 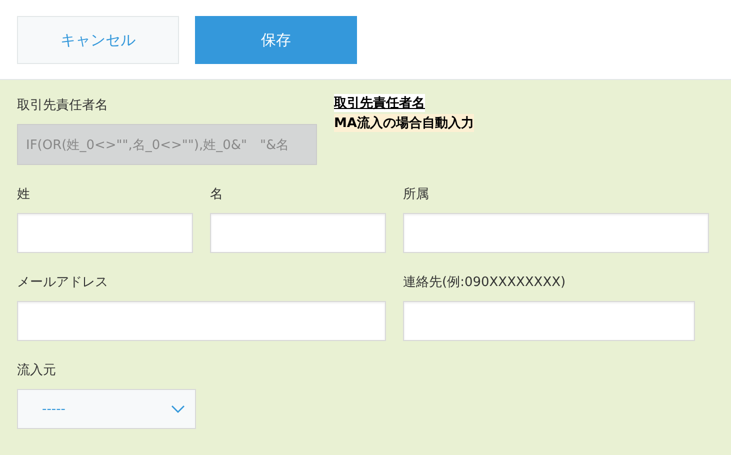 What do you see at coordinates (217, 195) in the screenshot?
I see `field-label: 名` at bounding box center [217, 195].